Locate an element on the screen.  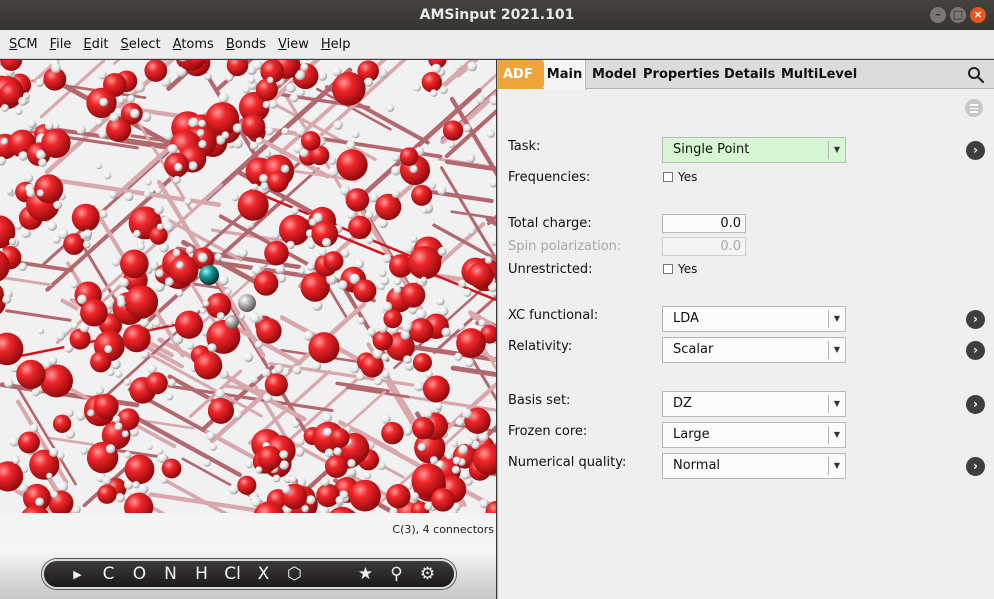
frozen-core-select: Large ▼ is located at coordinates (754, 435).